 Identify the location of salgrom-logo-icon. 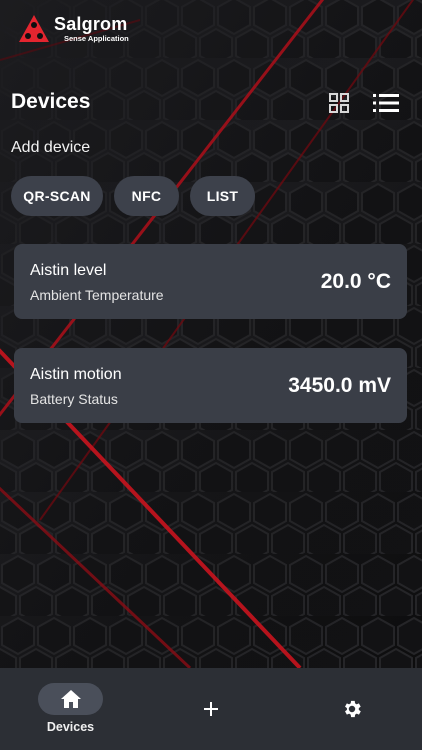
(34, 28).